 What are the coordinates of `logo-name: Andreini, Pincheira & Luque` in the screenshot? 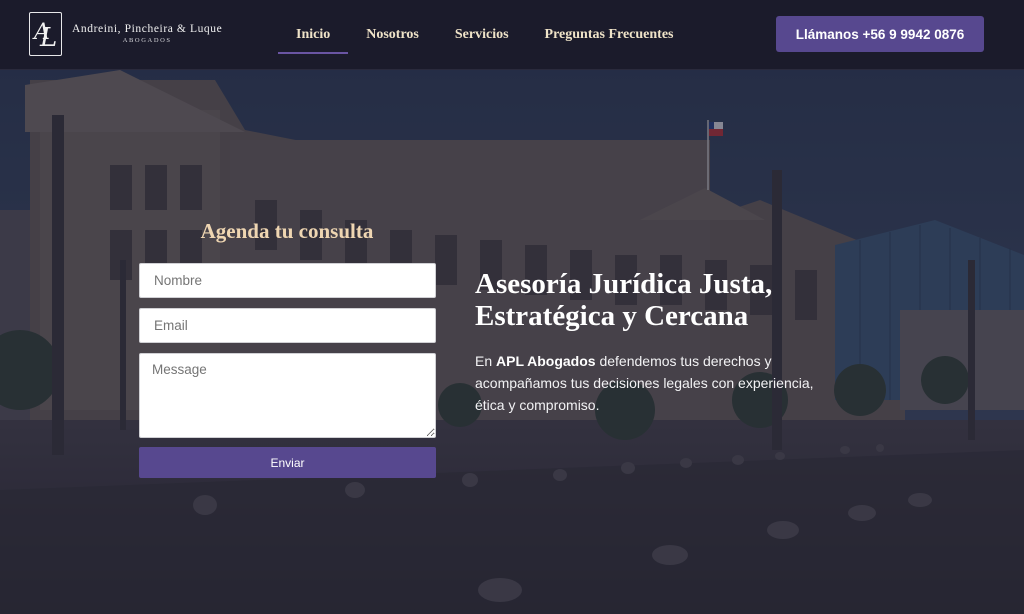 It's located at (147, 28).